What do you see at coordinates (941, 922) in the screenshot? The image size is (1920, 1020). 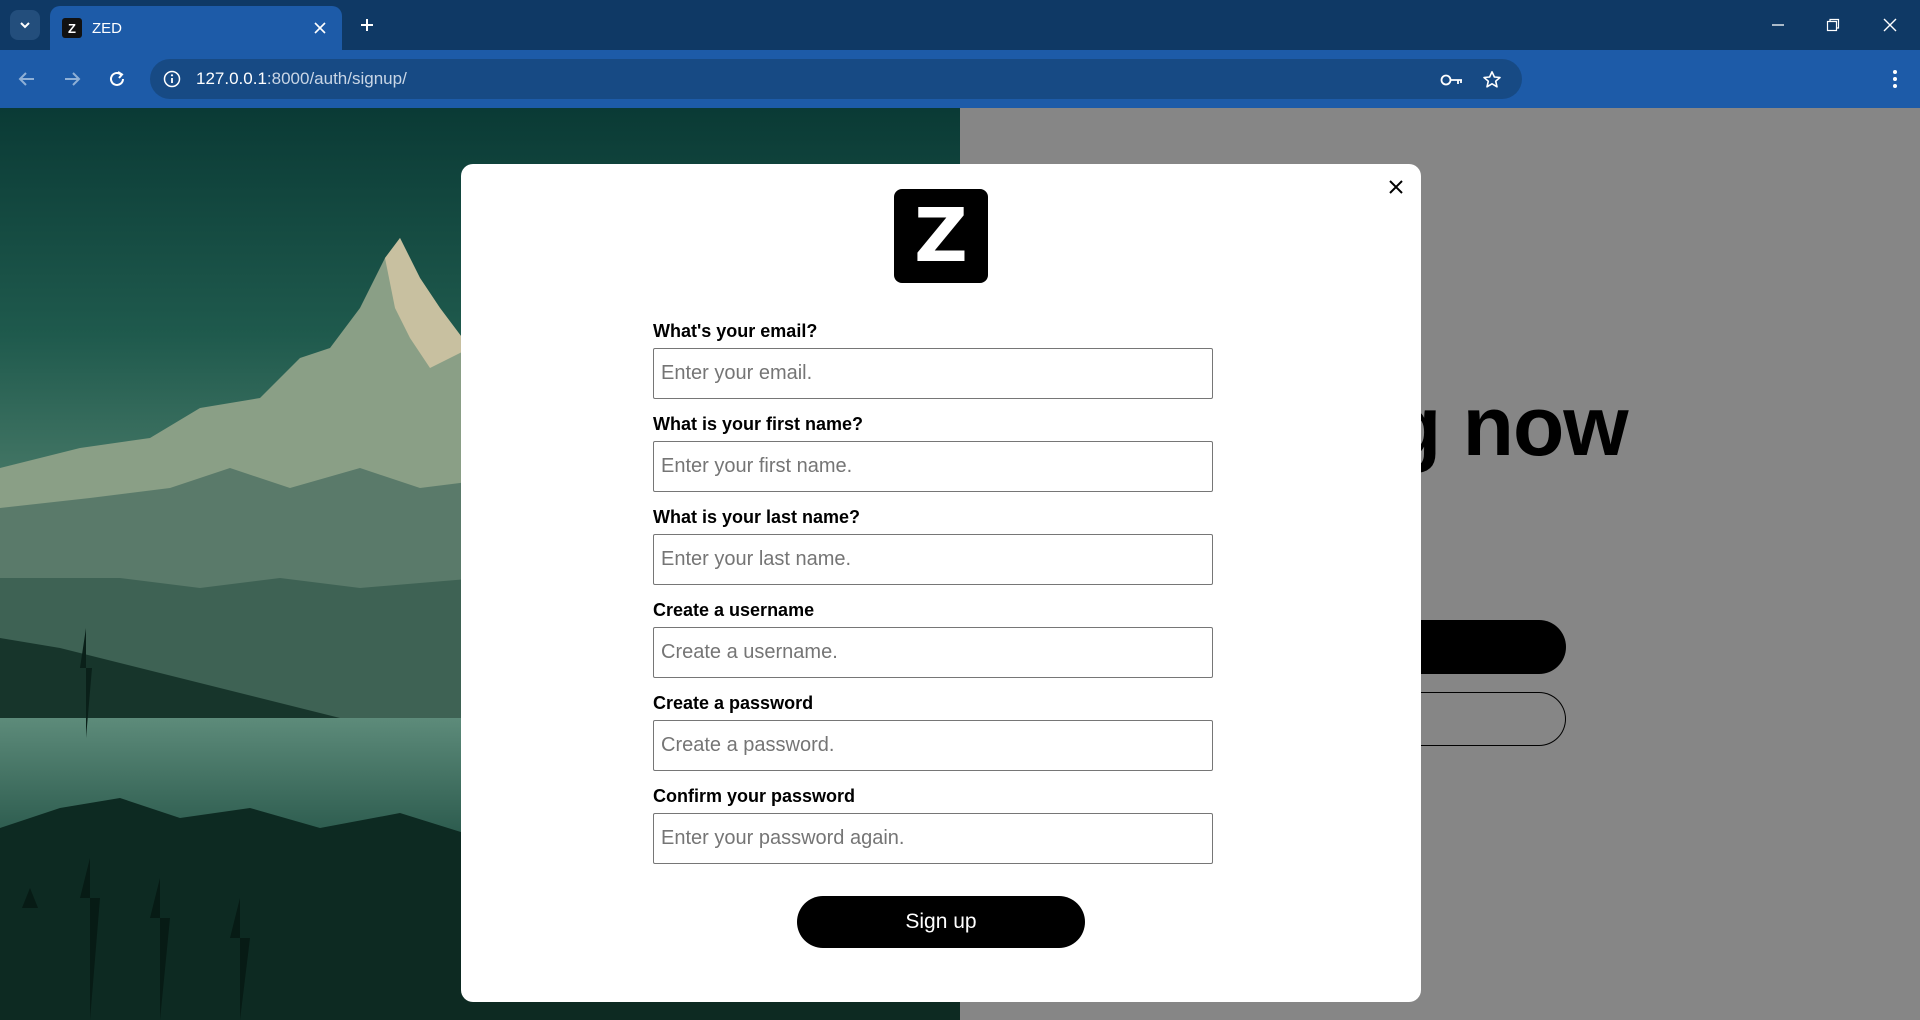 I see `sign-up-button: Sign up` at bounding box center [941, 922].